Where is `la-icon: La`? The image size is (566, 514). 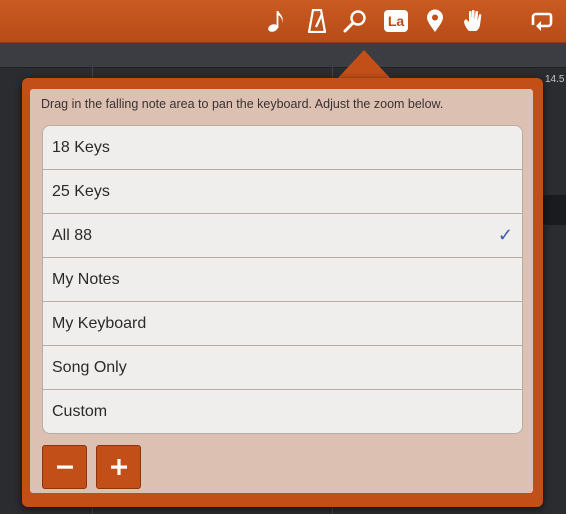 la-icon: La is located at coordinates (396, 21).